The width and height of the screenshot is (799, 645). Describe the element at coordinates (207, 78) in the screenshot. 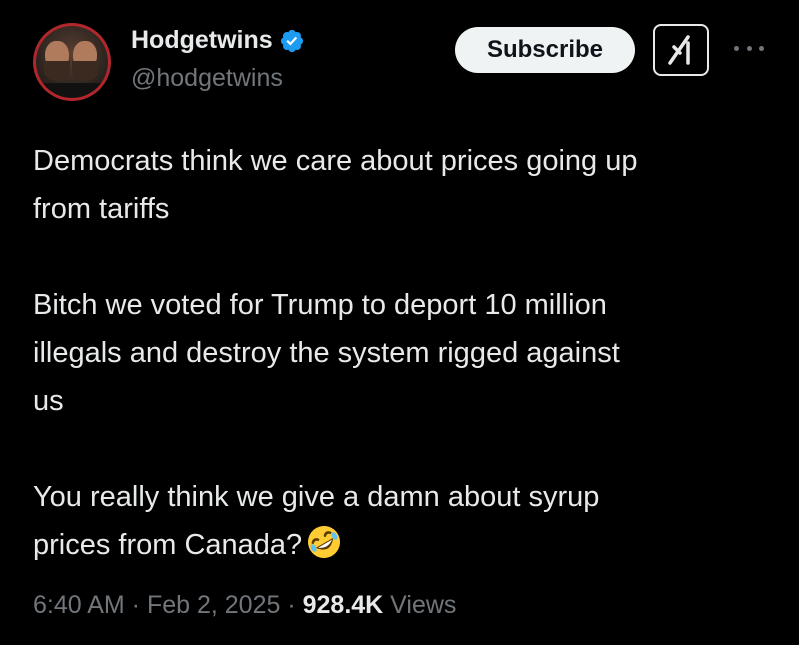

I see `handle: @hodgetwins` at that location.